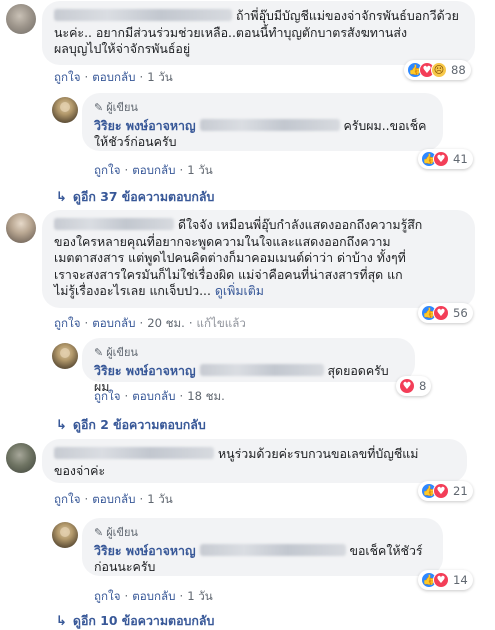 The width and height of the screenshot is (495, 630). Describe the element at coordinates (318, 453) in the screenshot. I see `comment-text-line: หนูร่วมด้วยค่ะรบกวนขอเลขที่บัญชีแม่` at that location.